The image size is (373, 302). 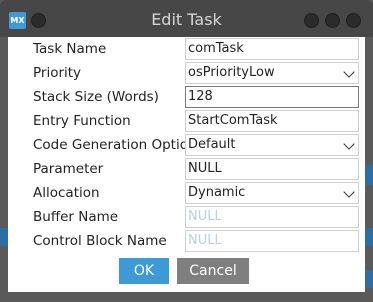 I want to click on priority-select: osPriorityLow, so click(x=272, y=73).